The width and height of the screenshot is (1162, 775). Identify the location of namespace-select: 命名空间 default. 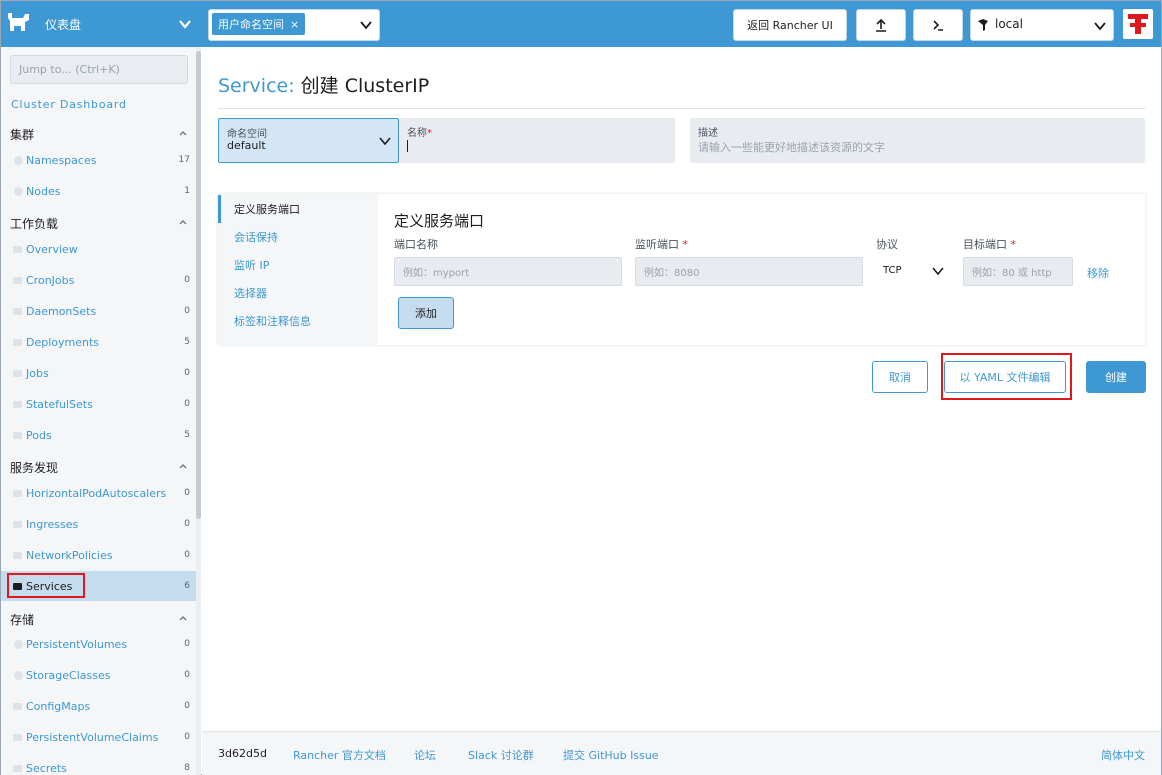
(308, 140).